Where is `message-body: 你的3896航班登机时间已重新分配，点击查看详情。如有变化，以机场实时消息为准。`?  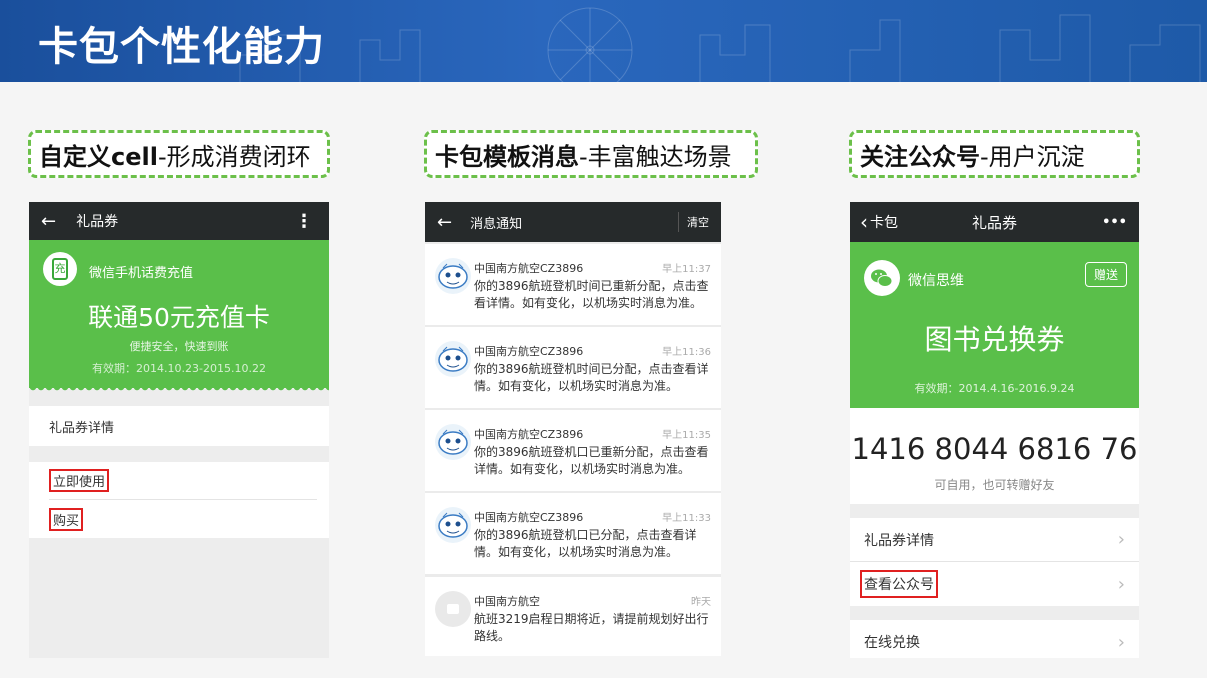 message-body: 你的3896航班登机时间已重新分配，点击查看详情。如有变化，以机场实时消息为准。 is located at coordinates (591, 294).